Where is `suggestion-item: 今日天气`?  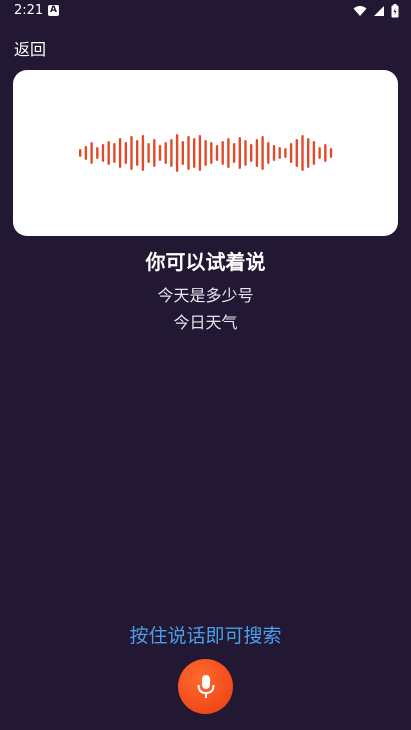 suggestion-item: 今日天气 is located at coordinates (205, 322).